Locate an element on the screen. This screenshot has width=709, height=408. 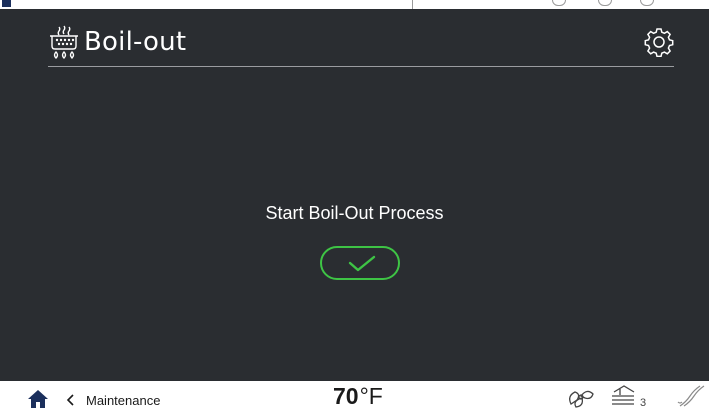
filter-level-icon: 3 is located at coordinates (630, 396).